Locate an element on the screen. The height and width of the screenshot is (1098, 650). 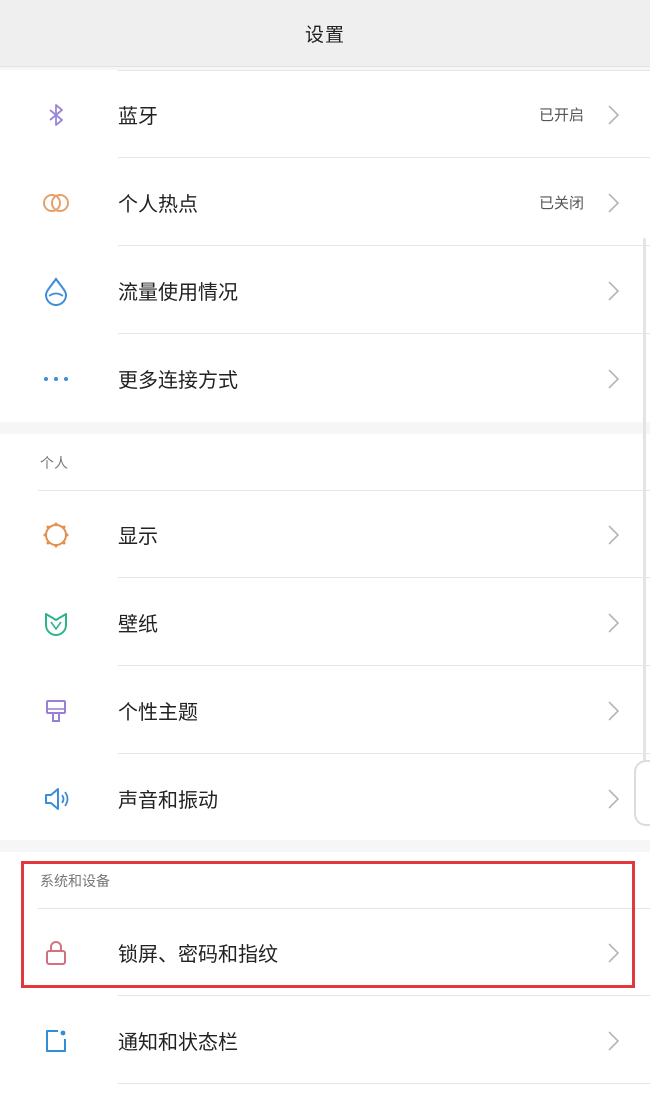
more-connections-icon is located at coordinates (56, 379).